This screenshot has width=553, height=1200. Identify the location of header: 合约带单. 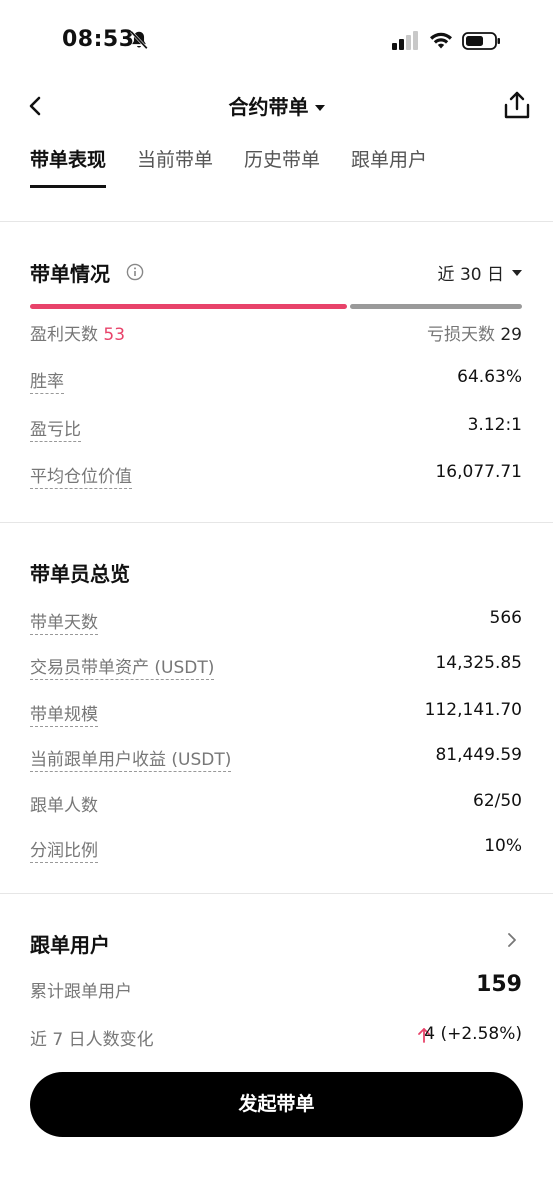
(276, 106).